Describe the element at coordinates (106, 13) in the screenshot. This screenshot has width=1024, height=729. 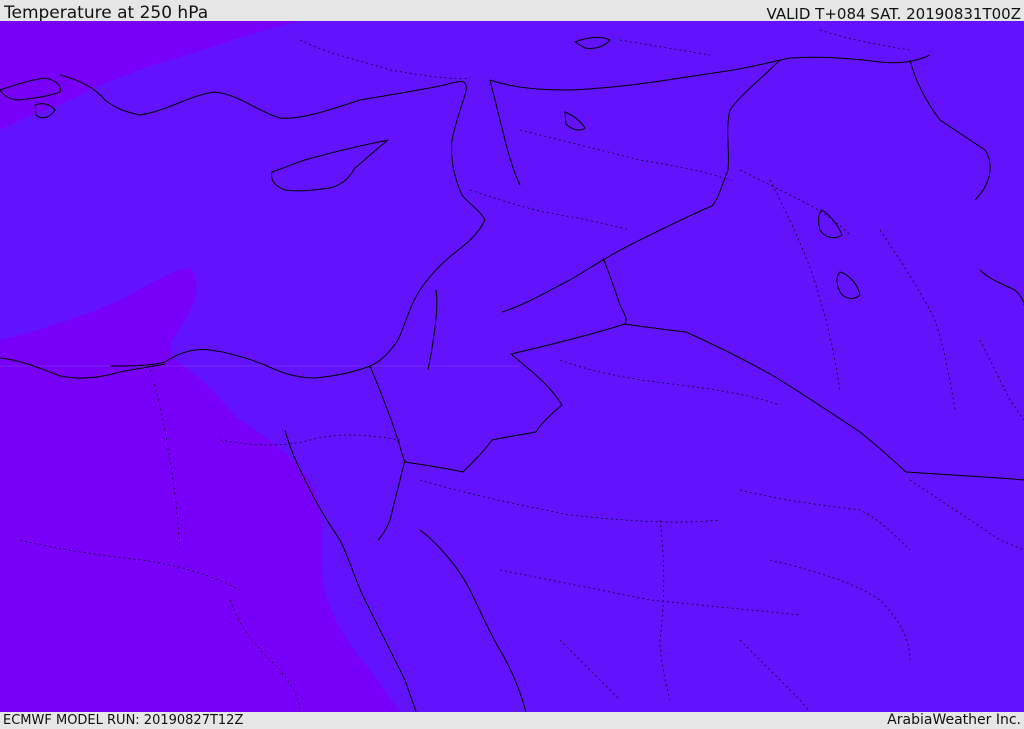
I see `map-title: Temperature at 250 hPa` at that location.